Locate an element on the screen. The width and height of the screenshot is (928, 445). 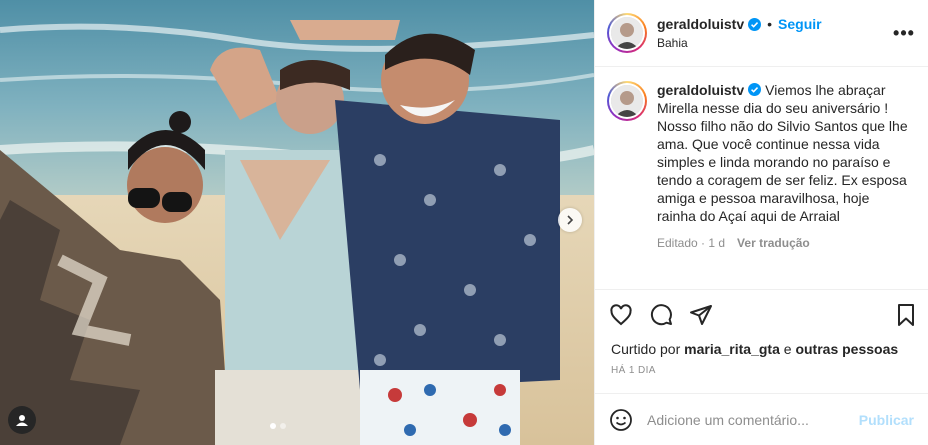
edited-label: Editado · 1 d is located at coordinates (691, 243).